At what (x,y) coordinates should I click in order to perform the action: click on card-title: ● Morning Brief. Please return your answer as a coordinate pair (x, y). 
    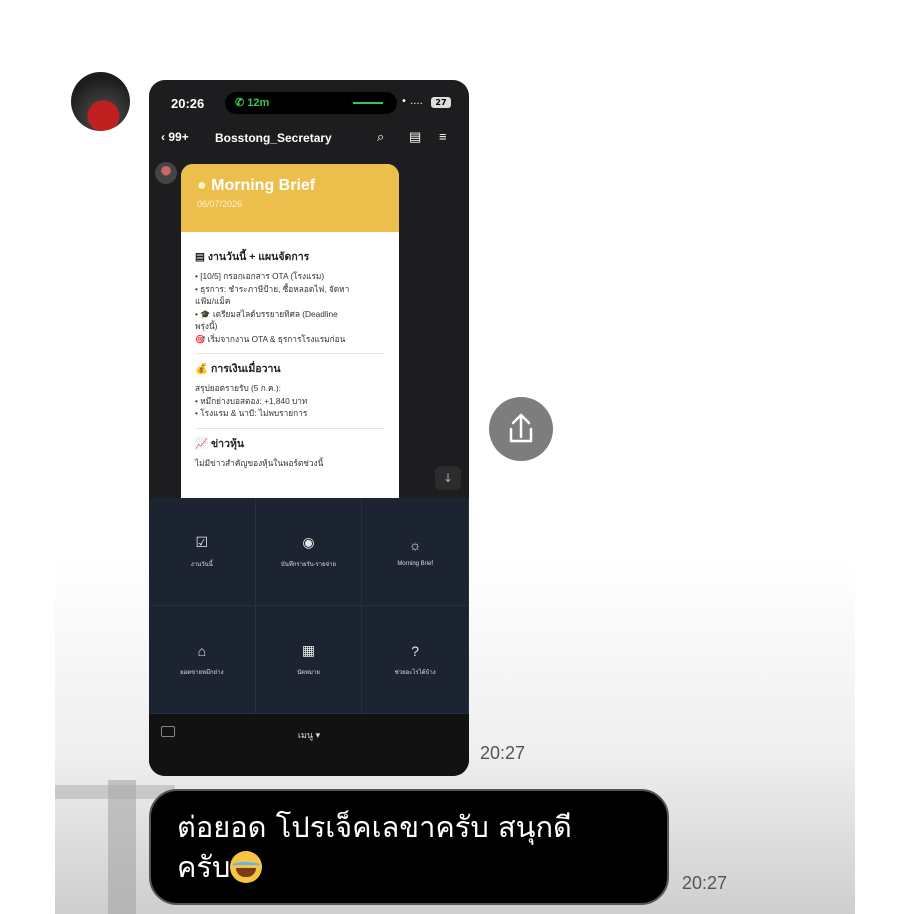
    Looking at the image, I should click on (256, 185).